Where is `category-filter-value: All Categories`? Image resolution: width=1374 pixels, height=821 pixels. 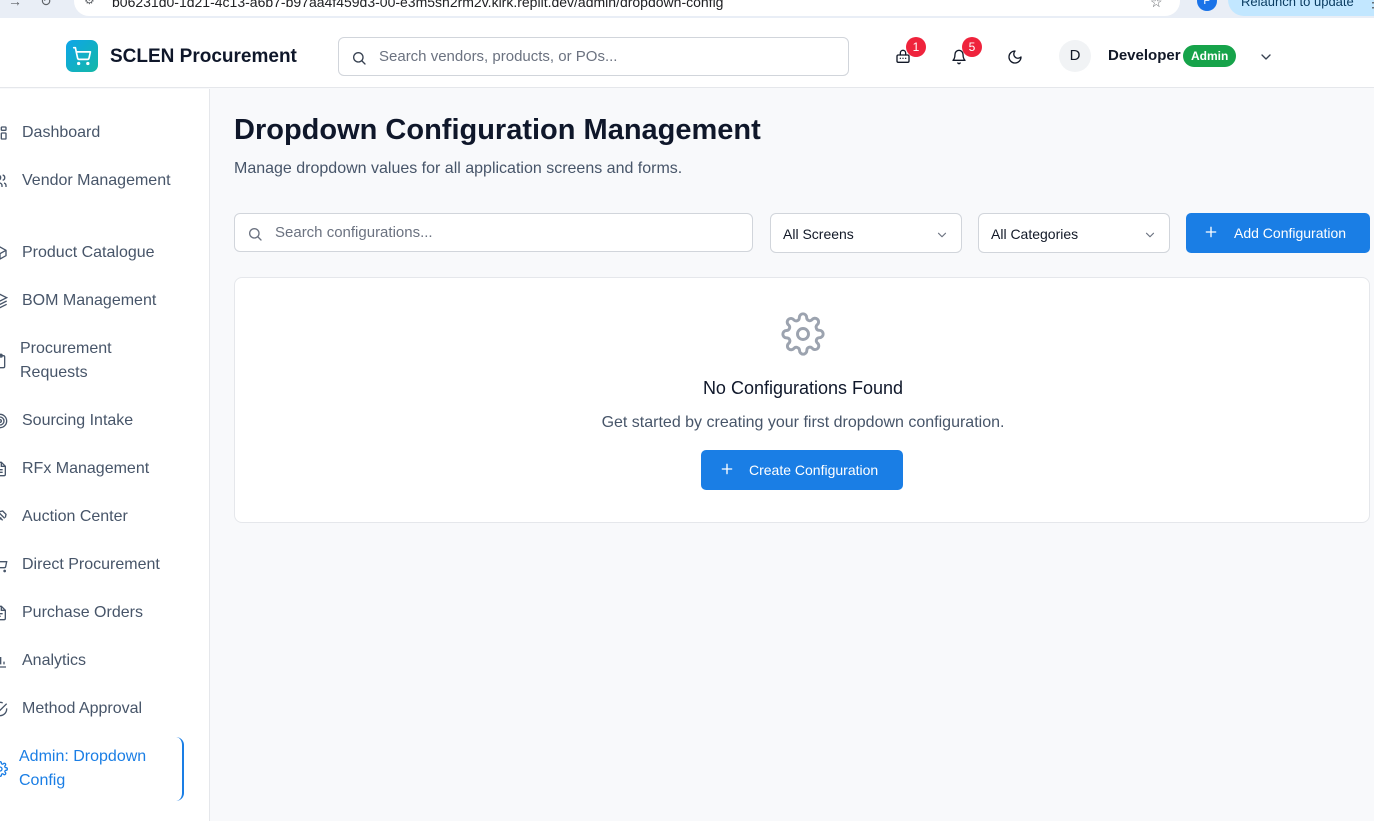 category-filter-value: All Categories is located at coordinates (1035, 234).